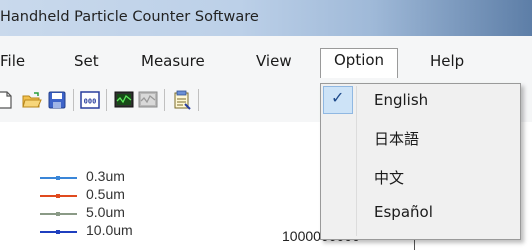 The height and width of the screenshot is (250, 532). Describe the element at coordinates (182, 100) in the screenshot. I see `report-icon` at that location.